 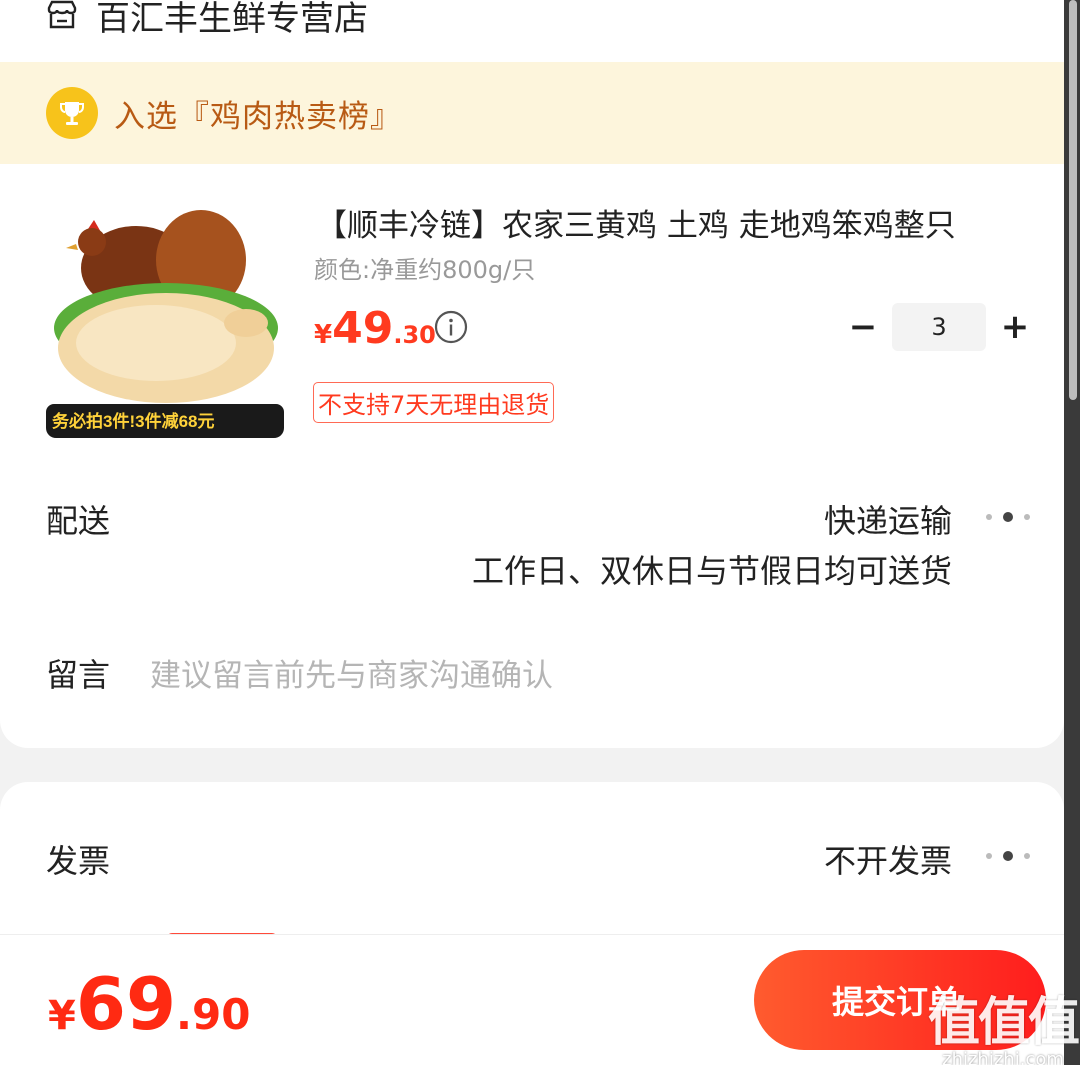 I want to click on order-total: ¥ 69 .90, so click(x=149, y=1004).